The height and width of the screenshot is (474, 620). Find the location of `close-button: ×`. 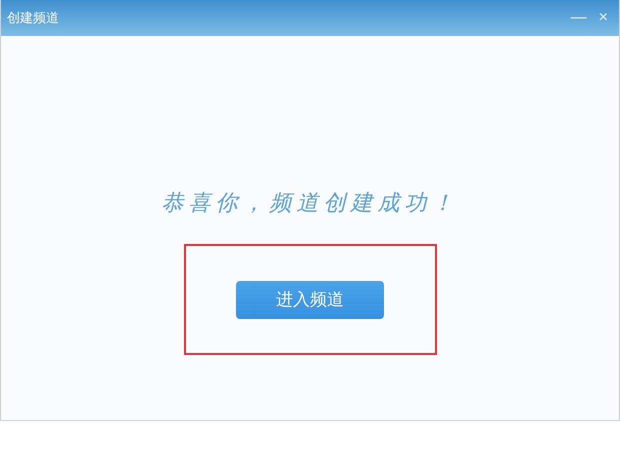

close-button: × is located at coordinates (603, 18).